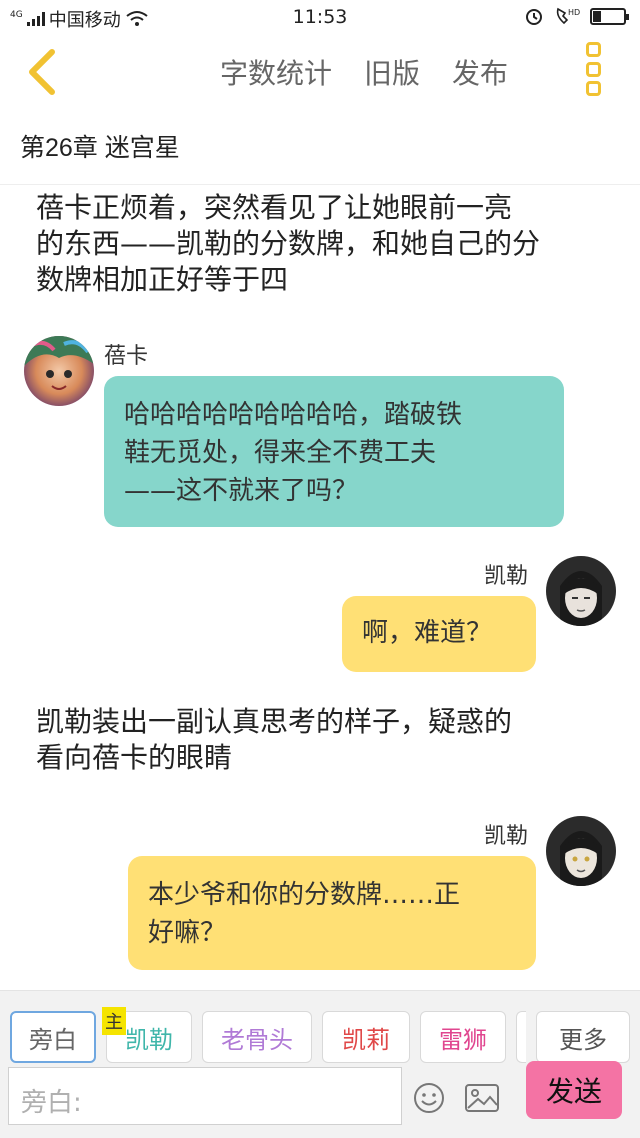  Describe the element at coordinates (392, 72) in the screenshot. I see `old-version-button: 旧版` at that location.